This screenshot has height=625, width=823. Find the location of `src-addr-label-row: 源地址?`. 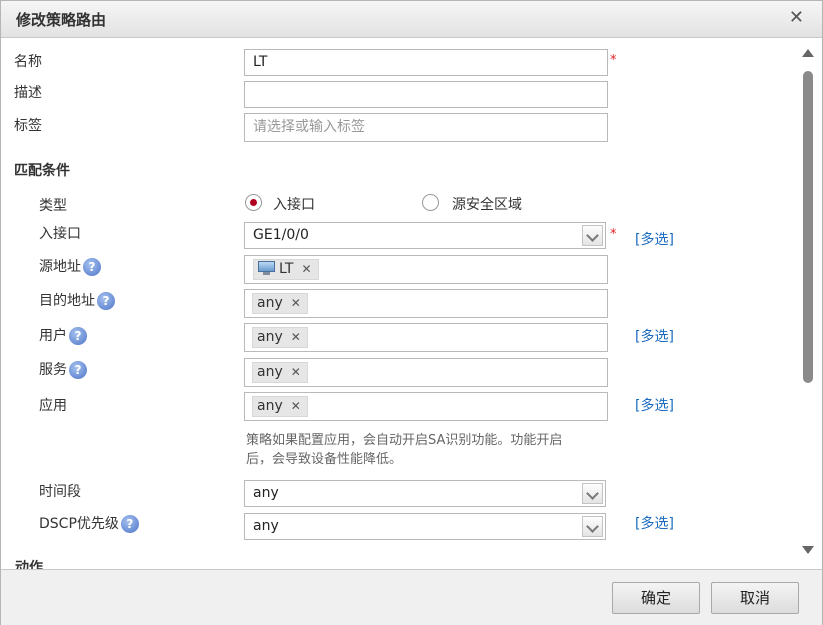

src-addr-label-row: 源地址? is located at coordinates (70, 266).